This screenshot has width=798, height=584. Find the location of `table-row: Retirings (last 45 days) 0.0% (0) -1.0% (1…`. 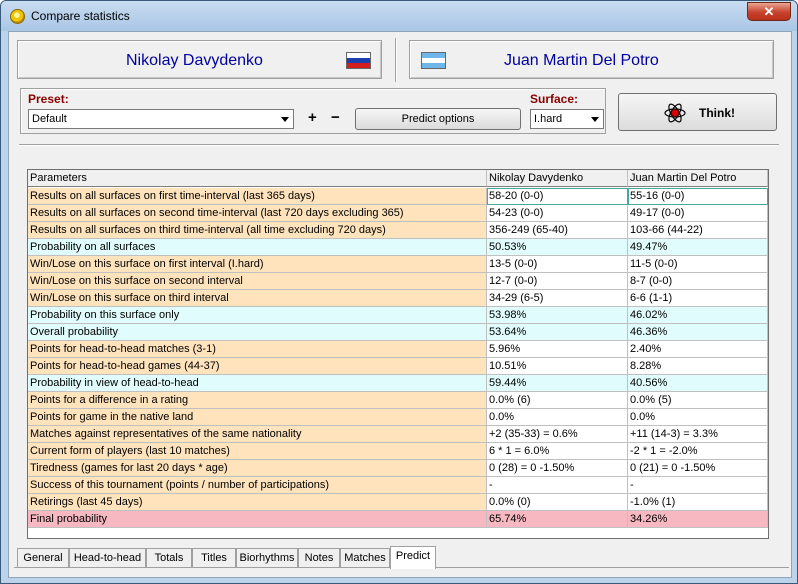

table-row: Retirings (last 45 days) 0.0% (0) -1.0% (1… is located at coordinates (398, 502).